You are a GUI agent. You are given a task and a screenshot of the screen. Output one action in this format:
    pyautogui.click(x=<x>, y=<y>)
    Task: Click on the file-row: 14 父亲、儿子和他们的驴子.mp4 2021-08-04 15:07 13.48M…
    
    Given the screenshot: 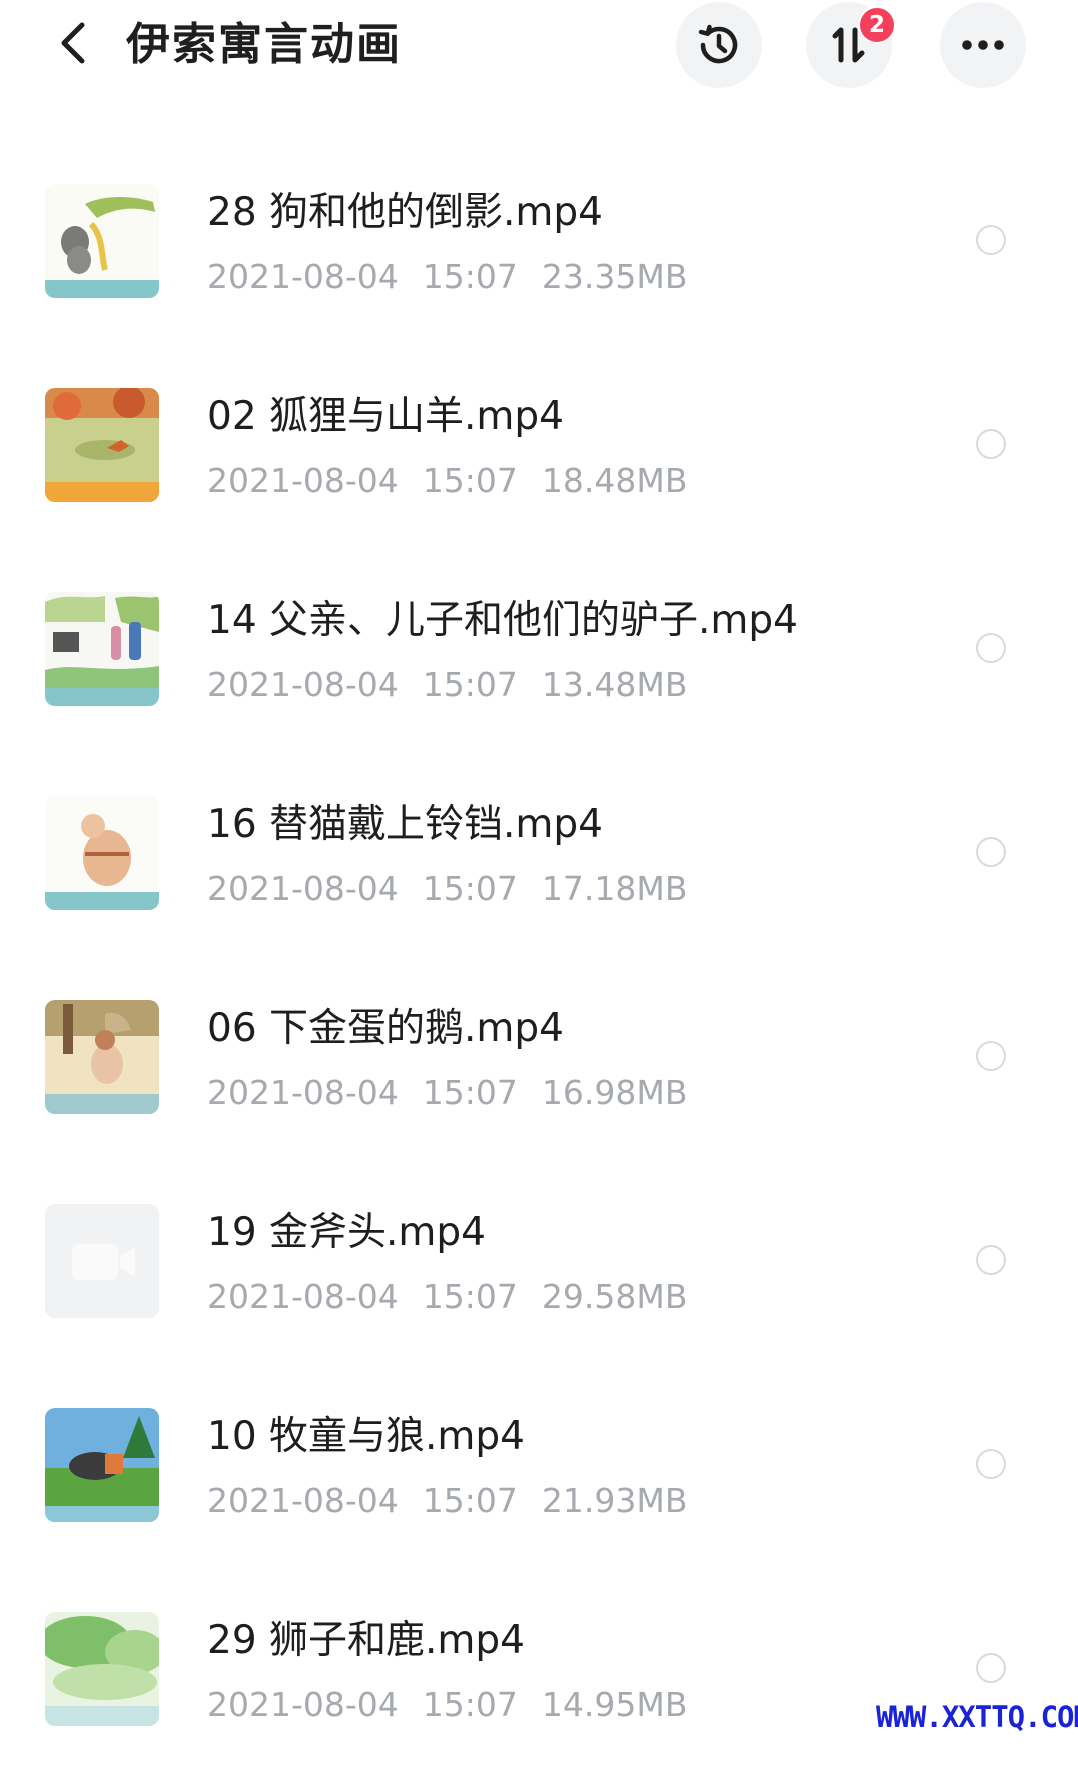 What is the action you would take?
    pyautogui.click(x=539, y=650)
    